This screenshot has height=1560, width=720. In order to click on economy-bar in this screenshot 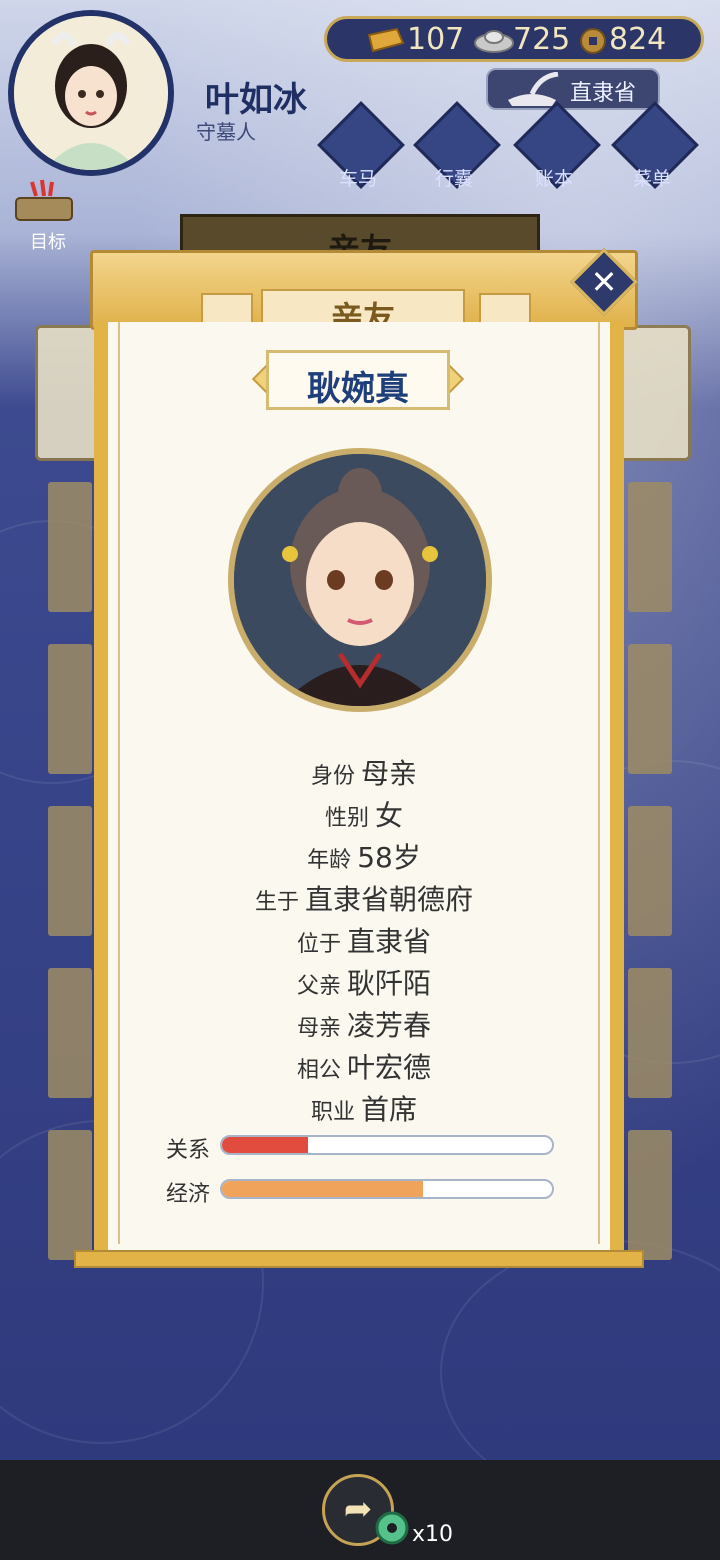, I will do `click(387, 1189)`.